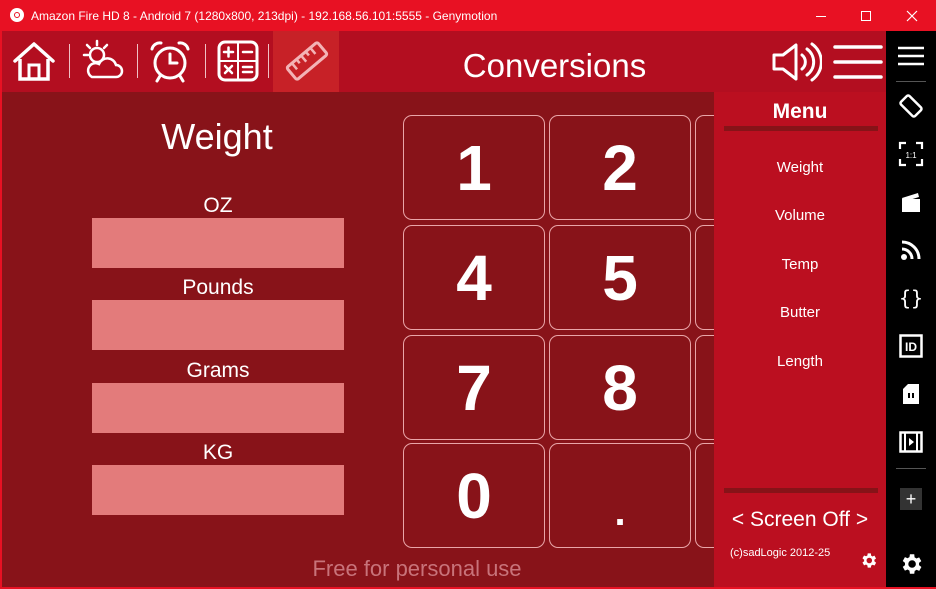 The width and height of the screenshot is (936, 589). What do you see at coordinates (800, 264) in the screenshot?
I see `menu-item-temp: Temp` at bounding box center [800, 264].